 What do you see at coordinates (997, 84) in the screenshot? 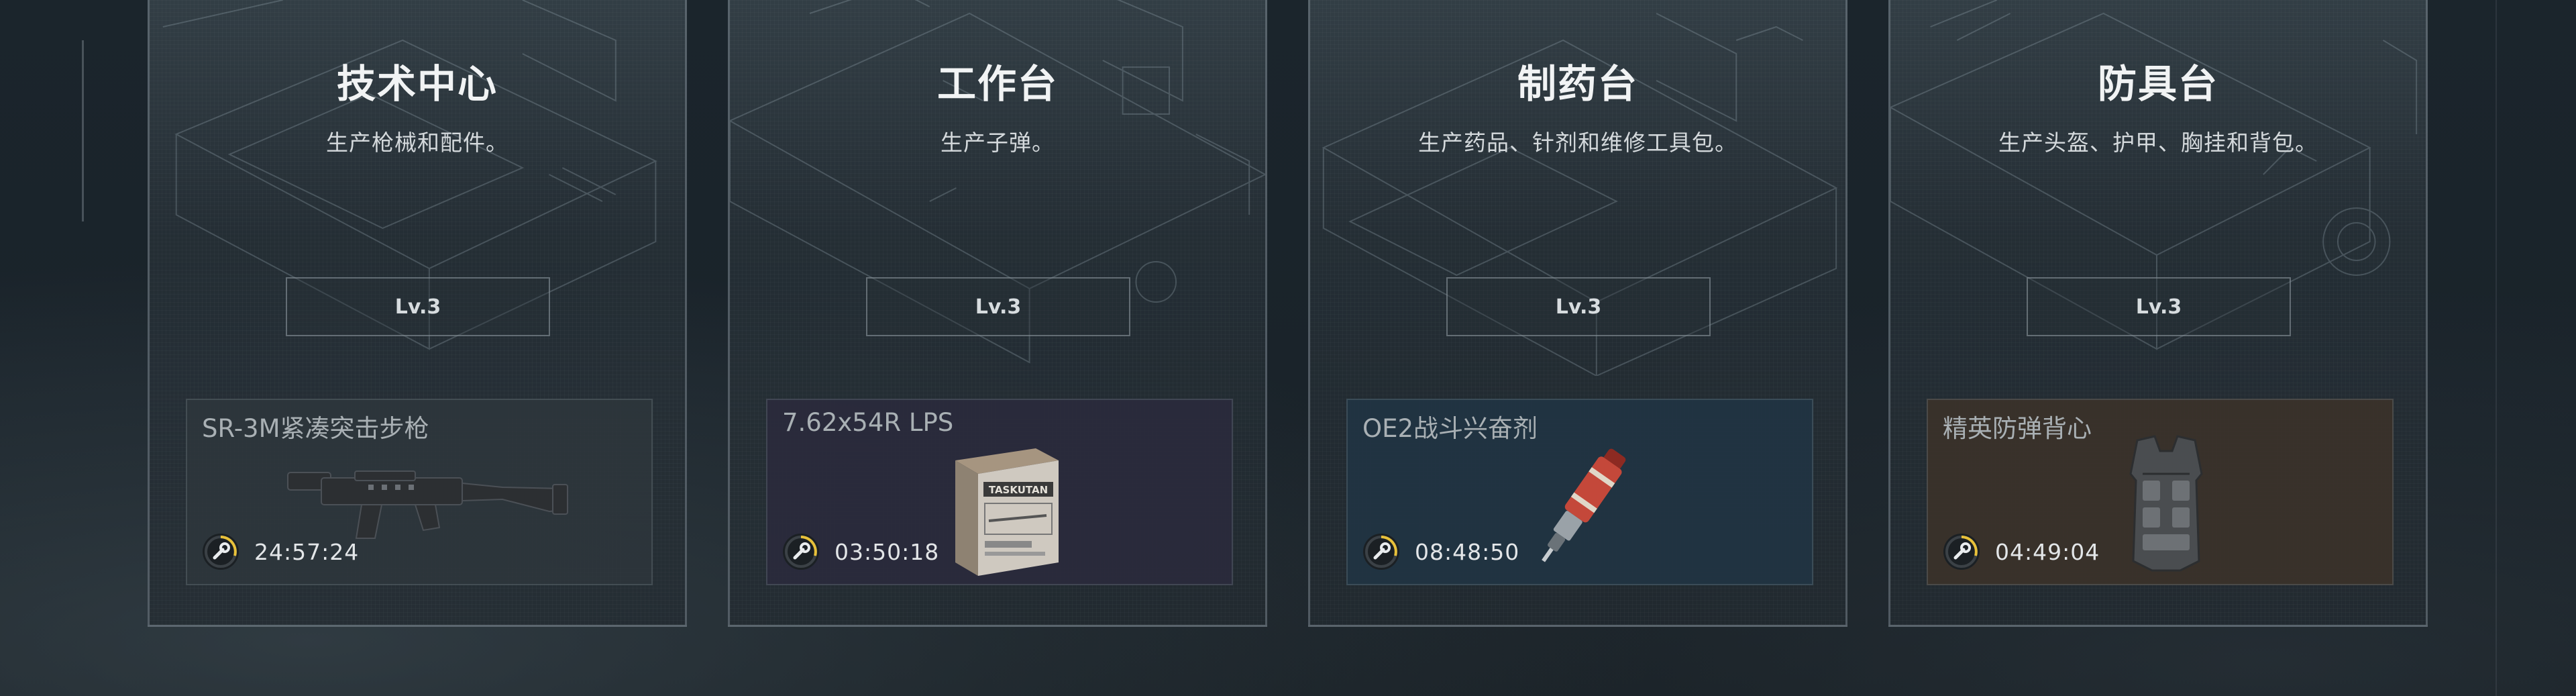
I see `station-title: 工作台` at bounding box center [997, 84].